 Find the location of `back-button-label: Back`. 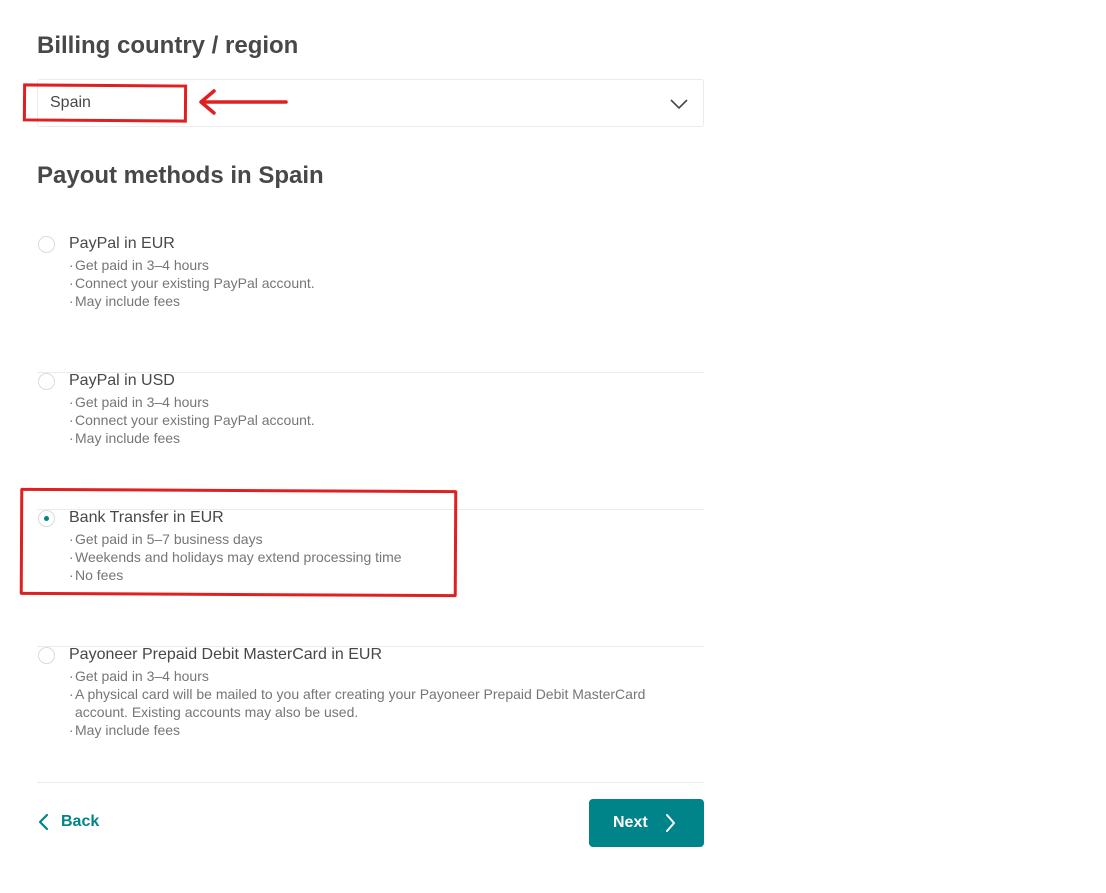

back-button-label: Back is located at coordinates (80, 821).